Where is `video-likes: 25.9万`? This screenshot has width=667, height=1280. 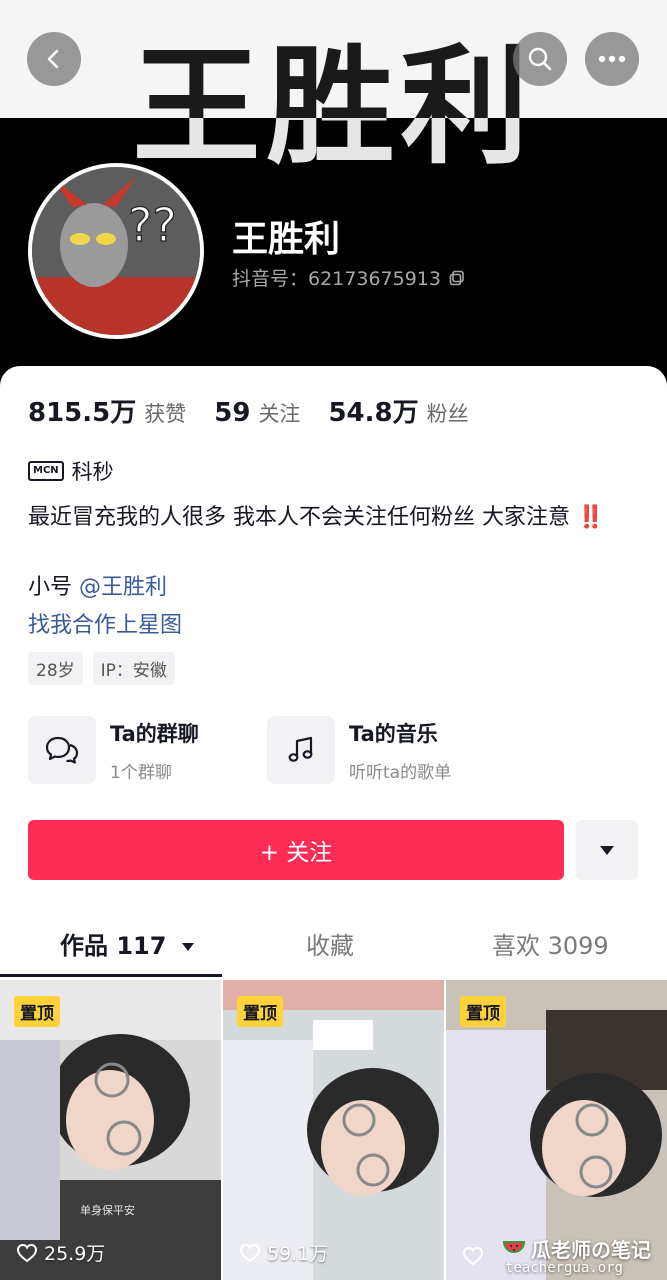
video-likes: 25.9万 is located at coordinates (60, 1252).